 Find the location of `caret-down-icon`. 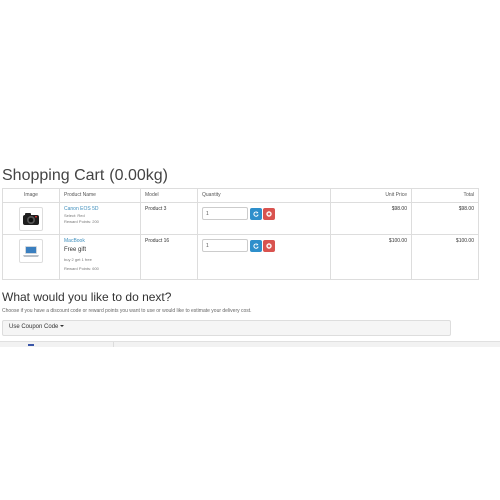

caret-down-icon is located at coordinates (62, 326).